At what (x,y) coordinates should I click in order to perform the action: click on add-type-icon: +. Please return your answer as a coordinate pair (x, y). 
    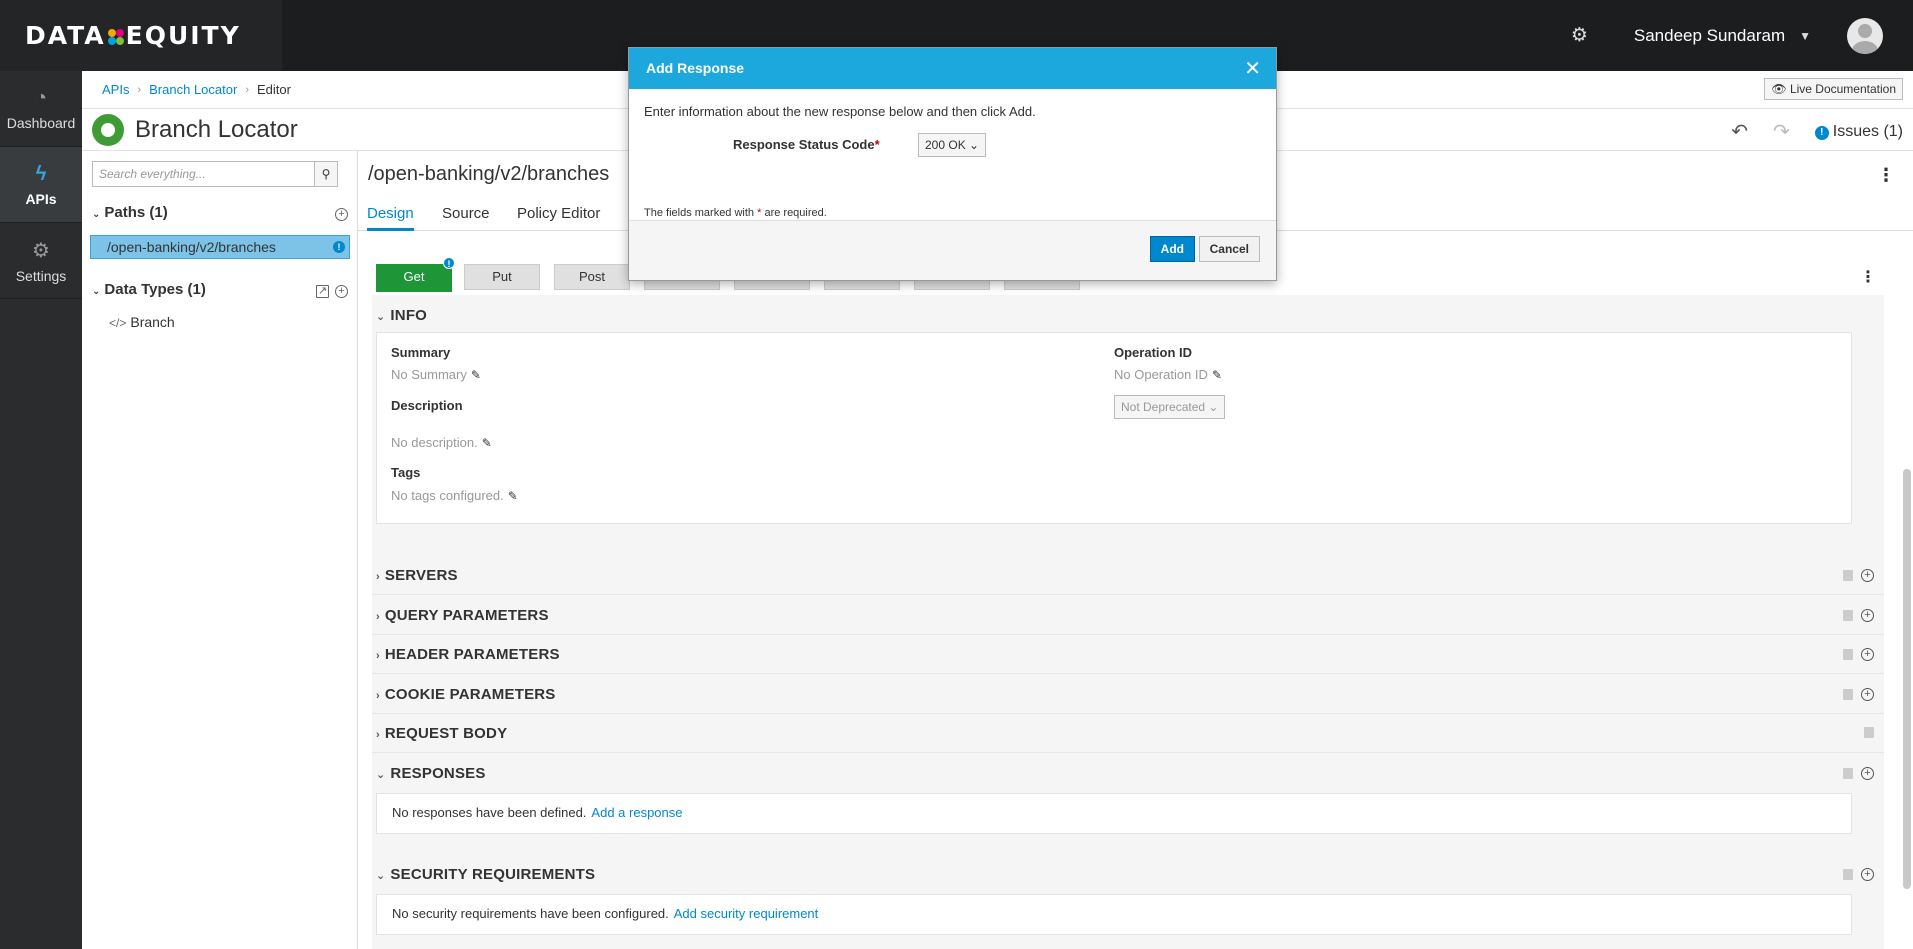
    Looking at the image, I should click on (341, 291).